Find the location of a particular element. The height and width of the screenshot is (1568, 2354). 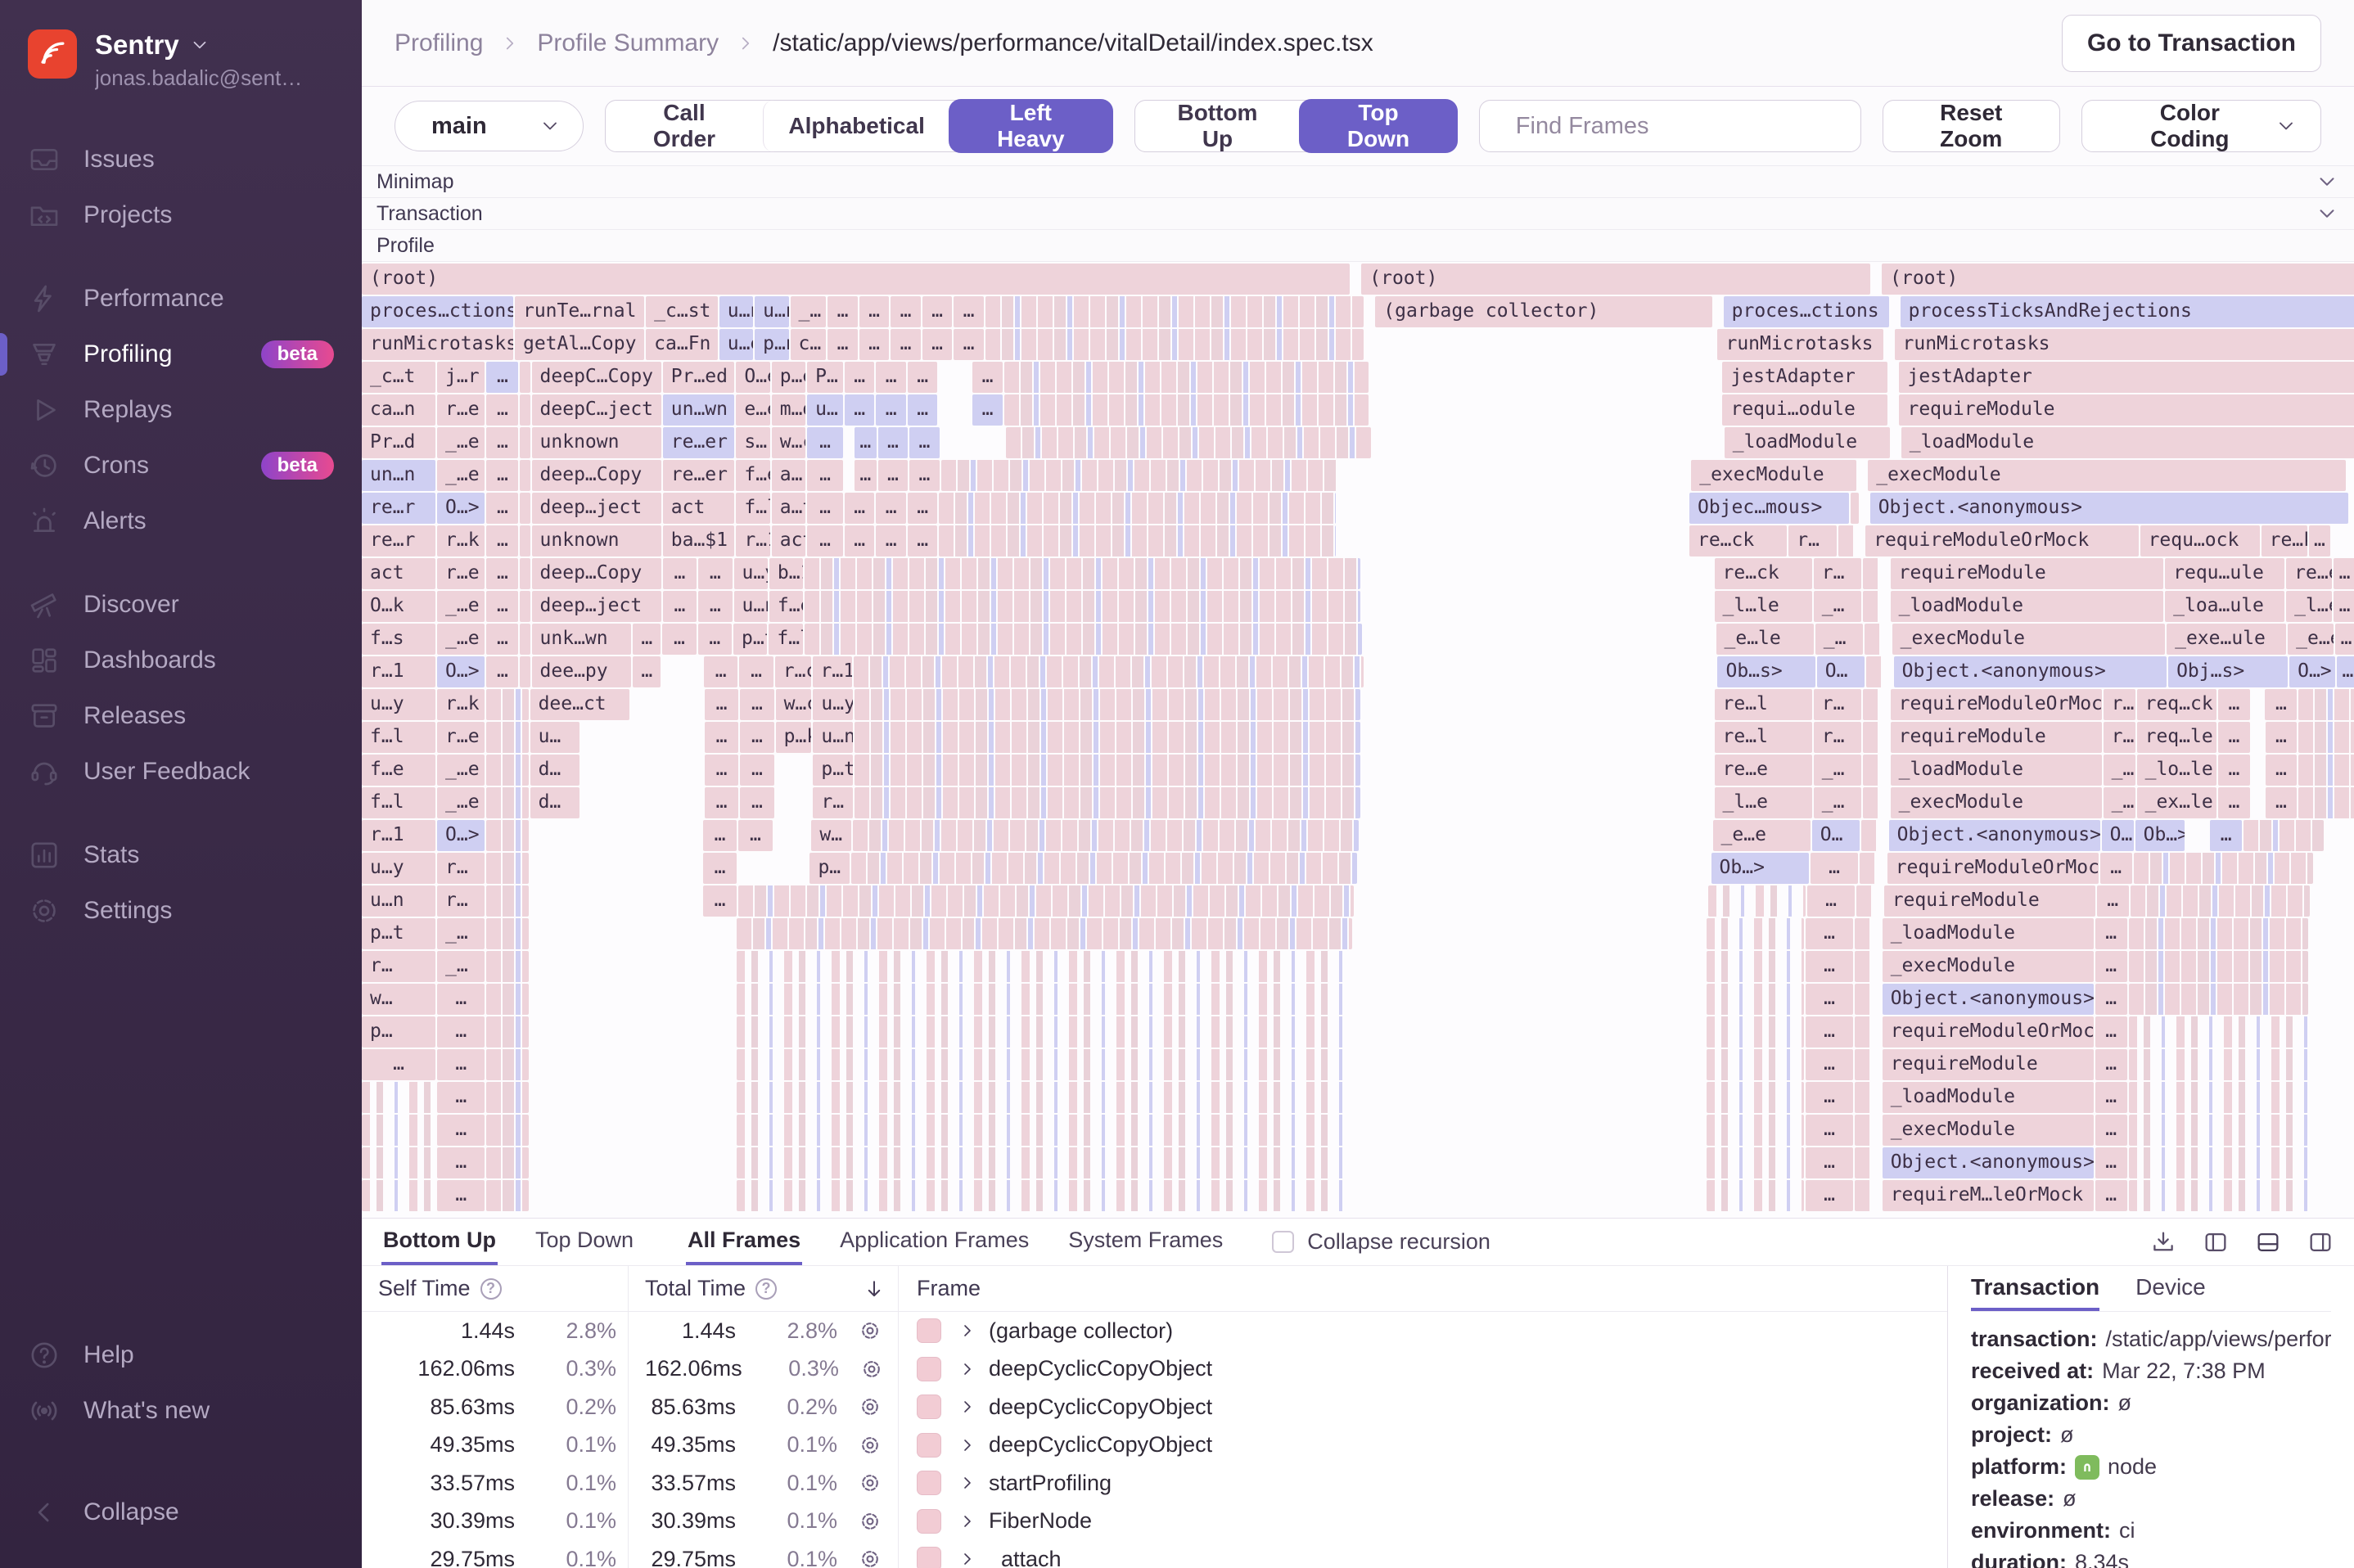

flame-frame: unknown is located at coordinates (596, 540).